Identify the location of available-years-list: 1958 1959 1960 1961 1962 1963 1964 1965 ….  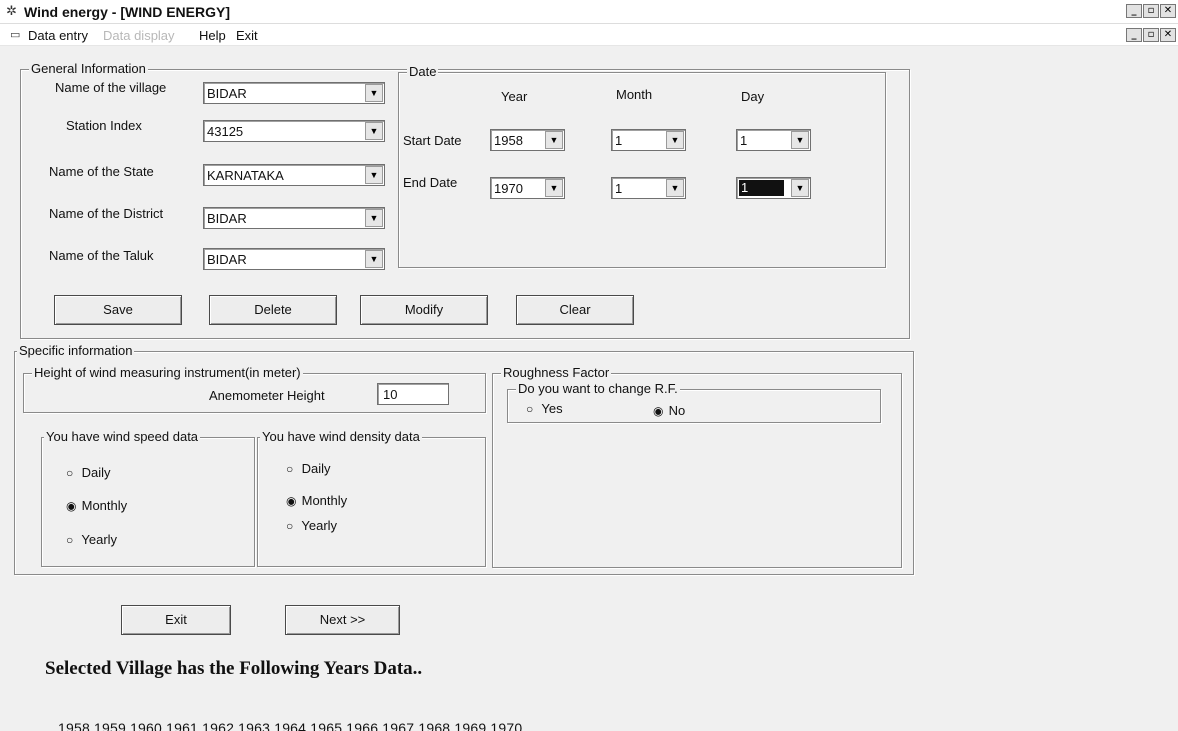
(290, 725).